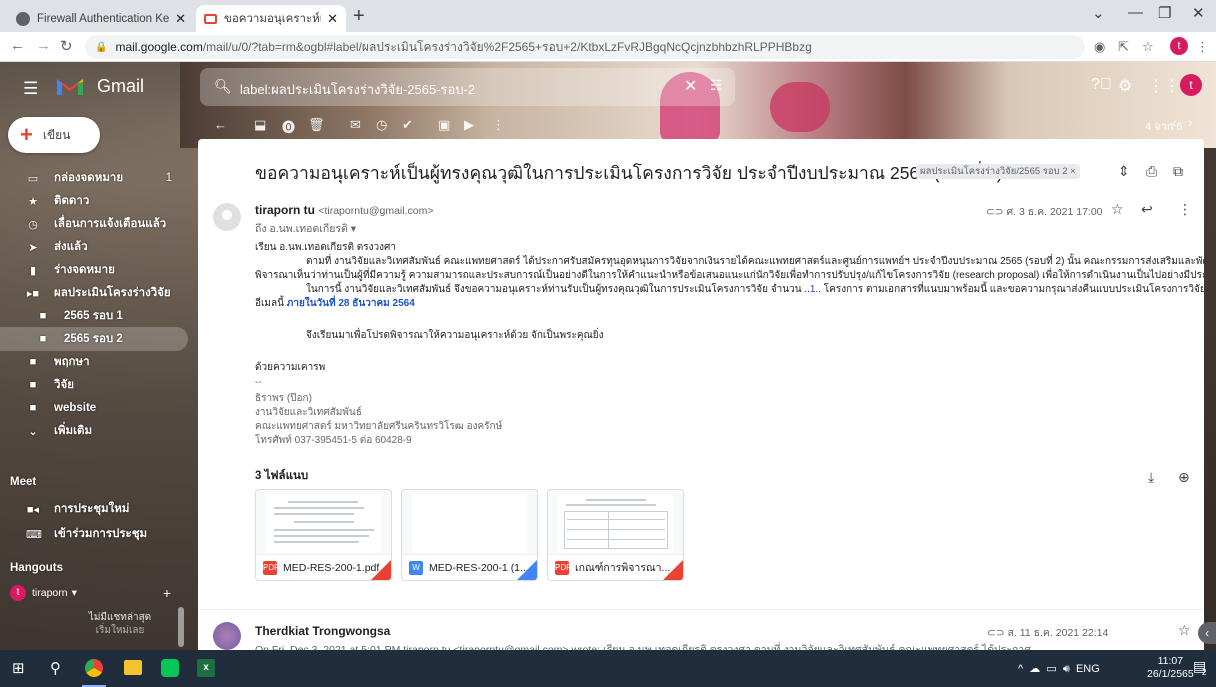 The width and height of the screenshot is (1216, 687). Describe the element at coordinates (1164, 13) in the screenshot. I see `maximize-button: ❐` at that location.